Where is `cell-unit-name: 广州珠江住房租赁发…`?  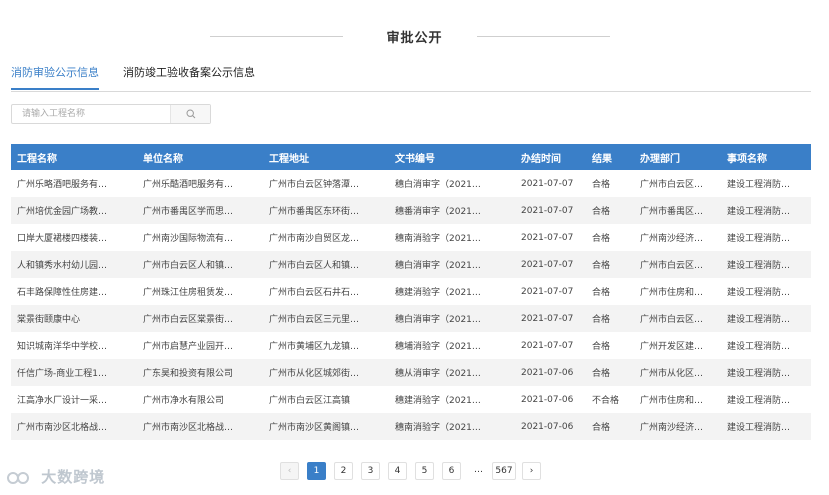
cell-unit-name: 广州珠江住房租赁发… is located at coordinates (188, 293).